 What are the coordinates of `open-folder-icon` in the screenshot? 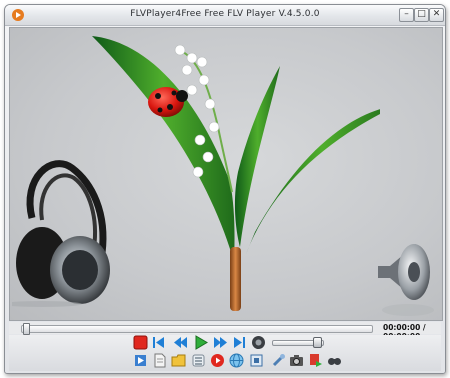 It's located at (178, 360).